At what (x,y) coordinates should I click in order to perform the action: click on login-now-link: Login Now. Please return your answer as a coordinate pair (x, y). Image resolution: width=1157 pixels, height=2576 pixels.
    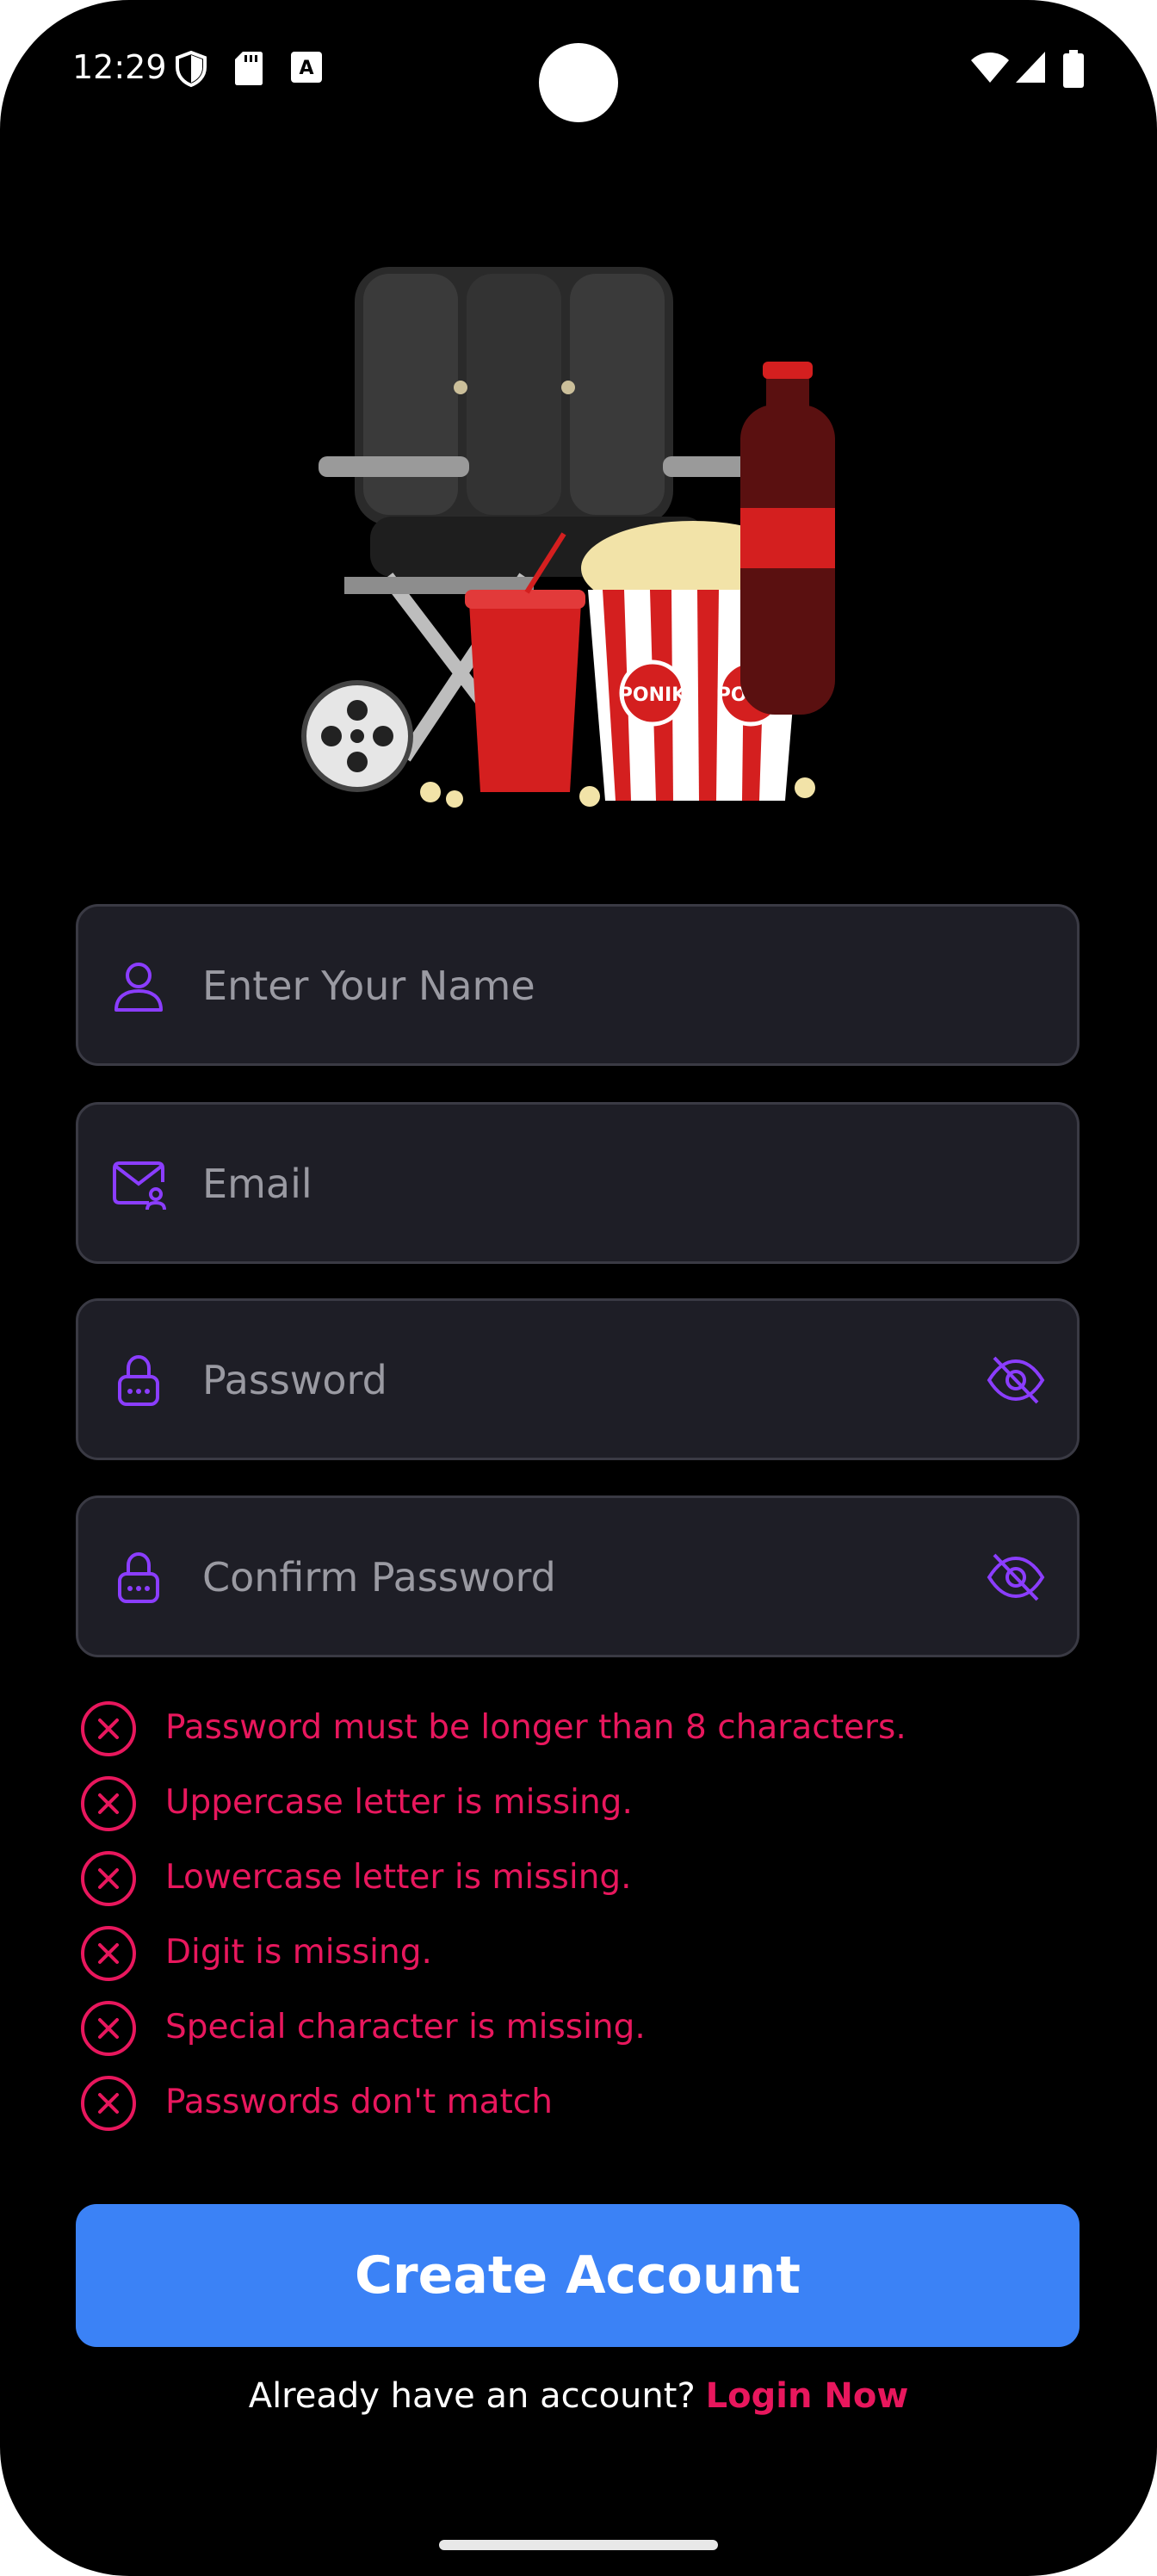
    Looking at the image, I should click on (808, 2396).